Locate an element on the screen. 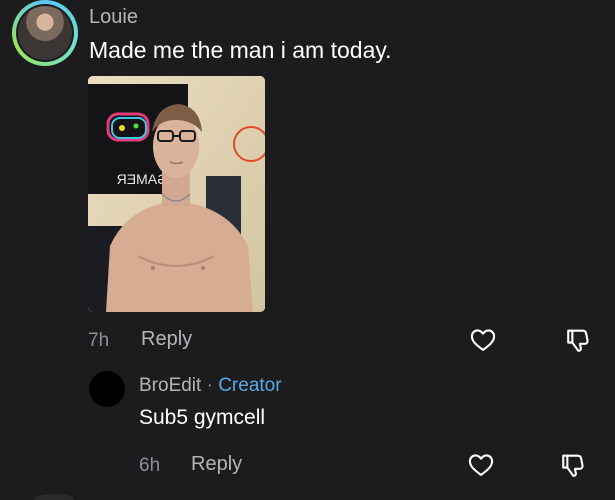 The image size is (615, 500). reply-avatar is located at coordinates (107, 389).